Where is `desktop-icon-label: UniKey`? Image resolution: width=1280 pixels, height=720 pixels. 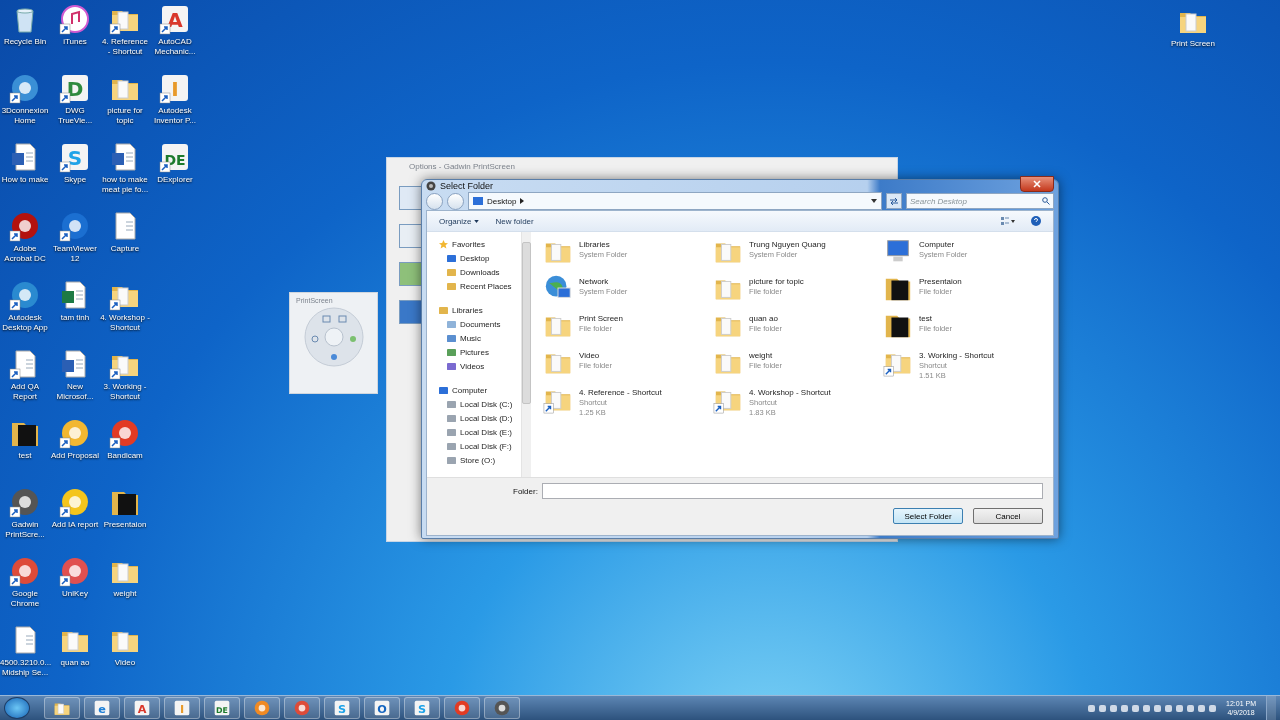 desktop-icon-label: UniKey is located at coordinates (75, 594).